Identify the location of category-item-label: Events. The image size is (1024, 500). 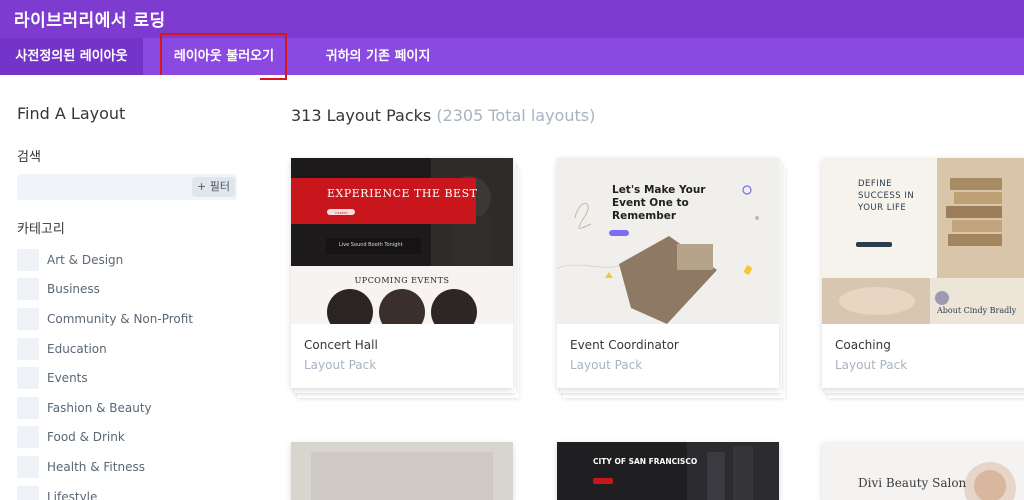
(67, 378).